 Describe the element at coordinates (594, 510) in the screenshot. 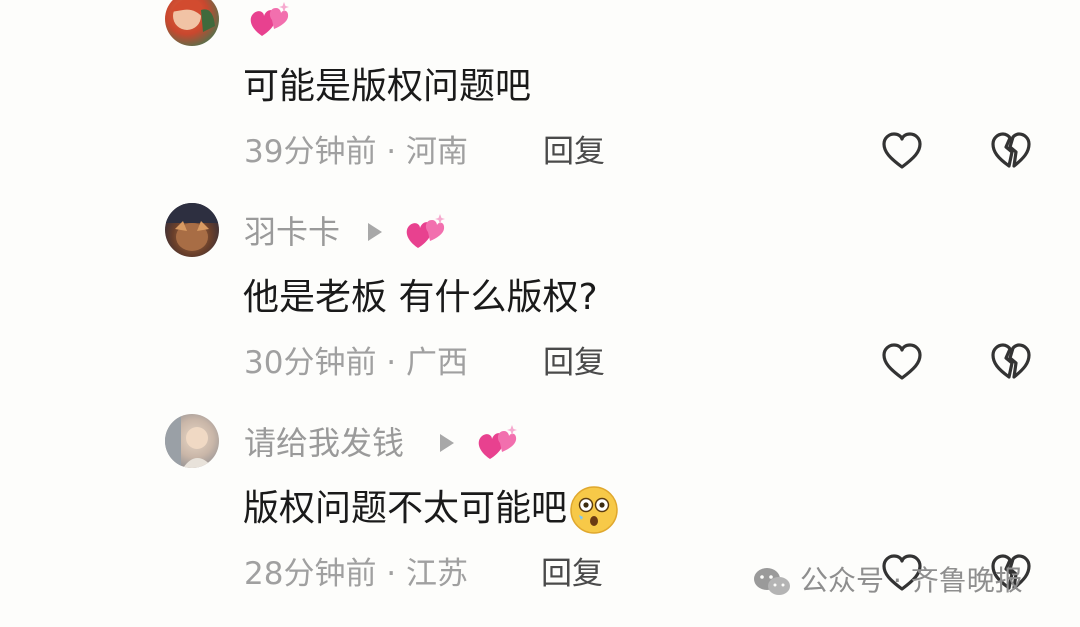

I see `astonished-emoji-icon` at that location.